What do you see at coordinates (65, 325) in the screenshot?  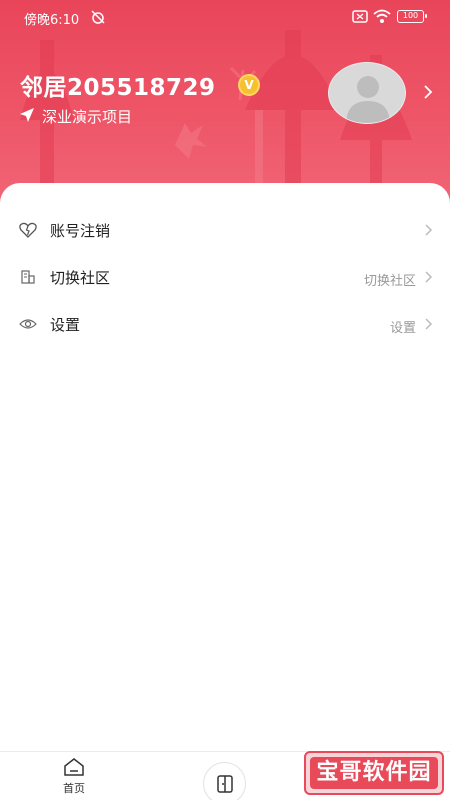 I see `menu-item-label: 设置` at bounding box center [65, 325].